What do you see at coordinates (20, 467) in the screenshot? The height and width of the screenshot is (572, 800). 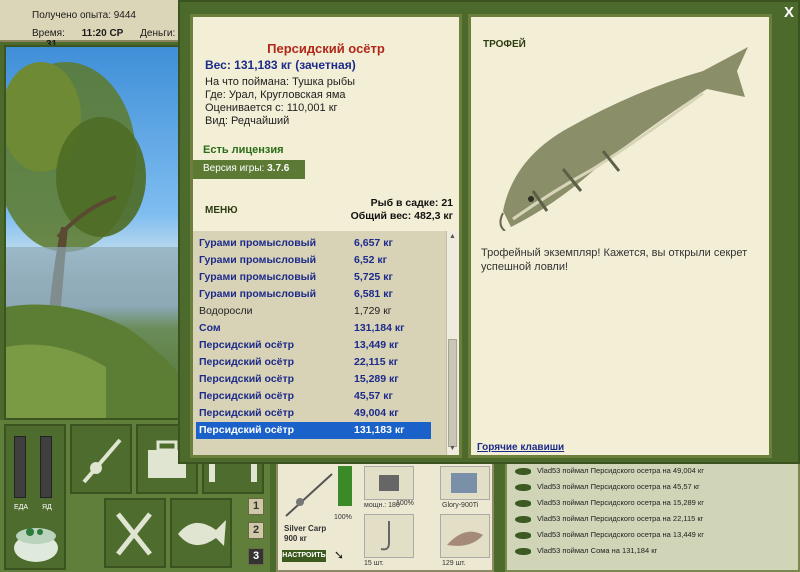 I see `food-gauge` at bounding box center [20, 467].